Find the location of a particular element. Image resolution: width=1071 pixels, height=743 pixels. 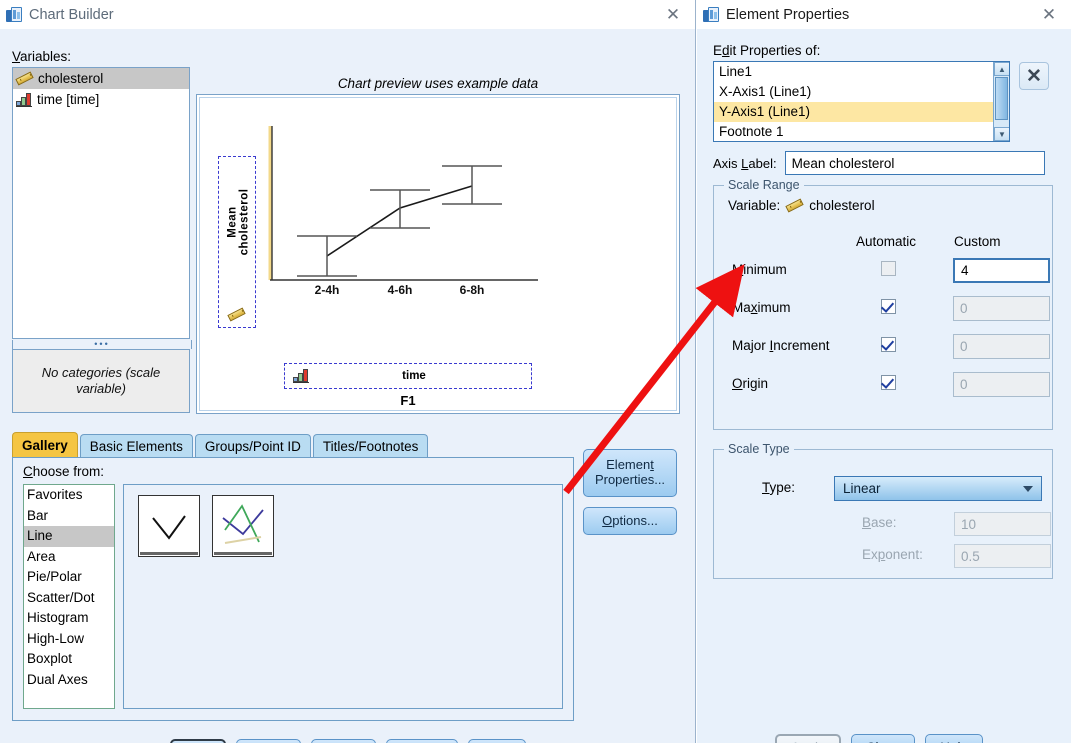

edit-properties-label: Edit Properties of: is located at coordinates (767, 50).